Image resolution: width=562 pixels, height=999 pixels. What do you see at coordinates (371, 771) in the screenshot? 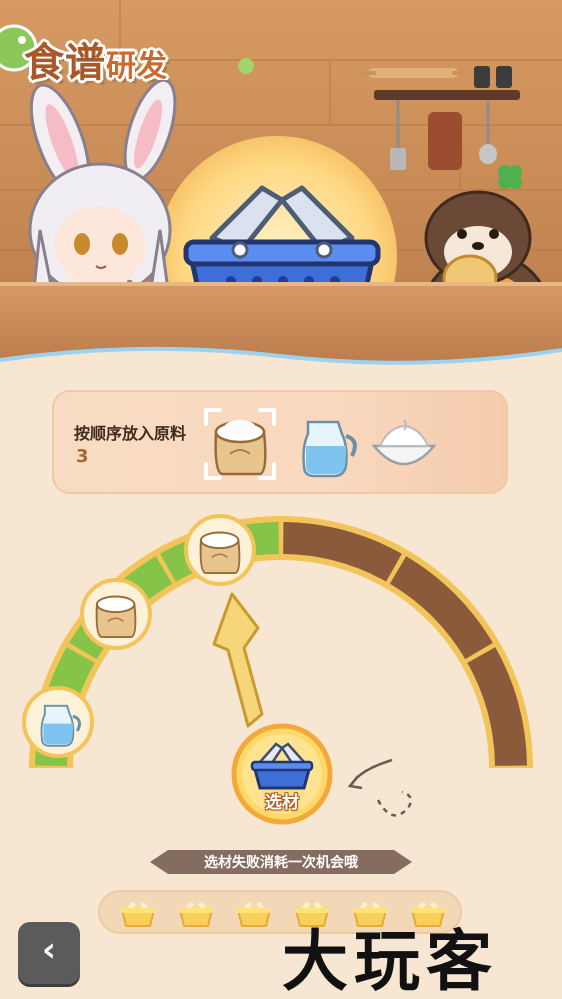
I see `hint-arrow` at bounding box center [371, 771].